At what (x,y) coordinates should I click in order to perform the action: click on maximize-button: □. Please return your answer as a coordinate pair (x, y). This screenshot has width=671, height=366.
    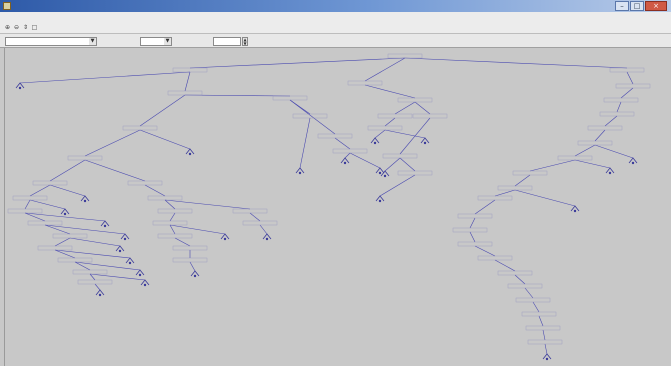
    Looking at the image, I should click on (637, 6).